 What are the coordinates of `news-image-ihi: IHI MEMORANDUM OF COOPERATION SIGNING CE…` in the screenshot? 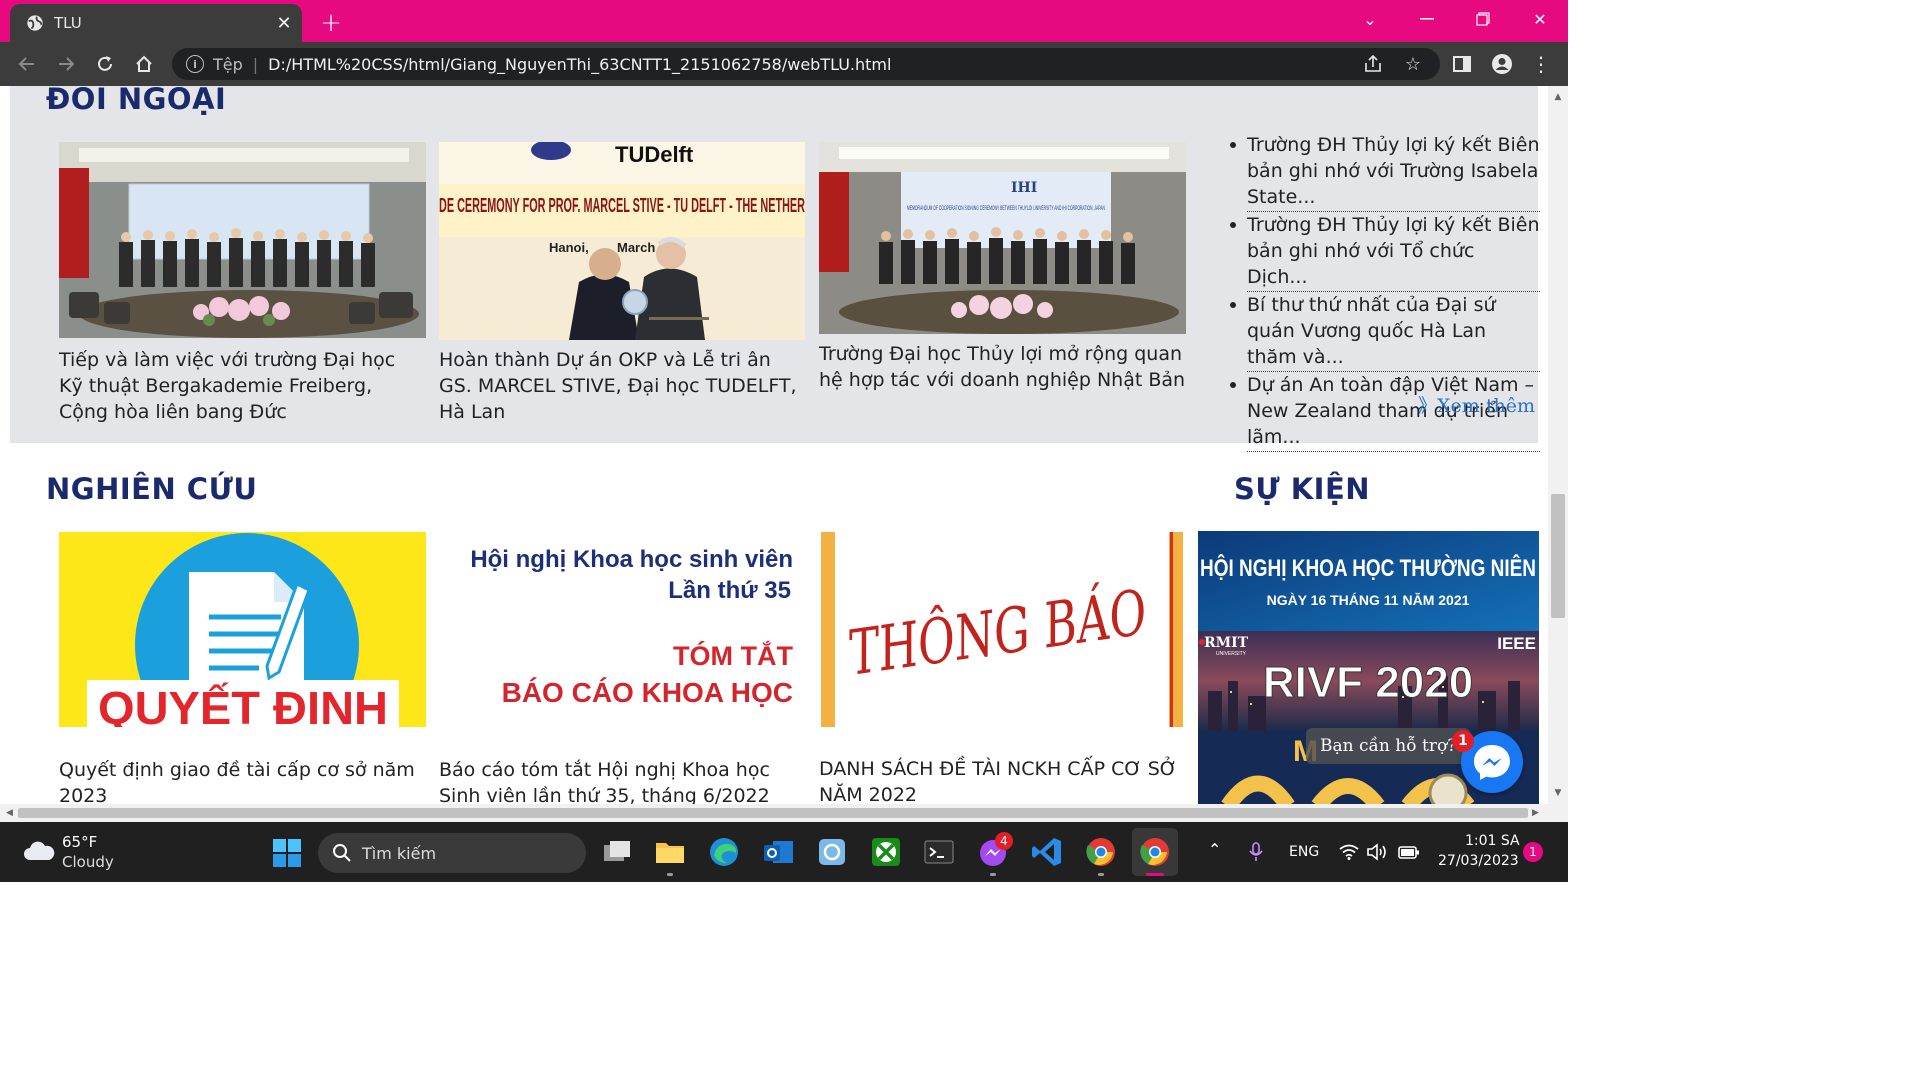 It's located at (1002, 238).